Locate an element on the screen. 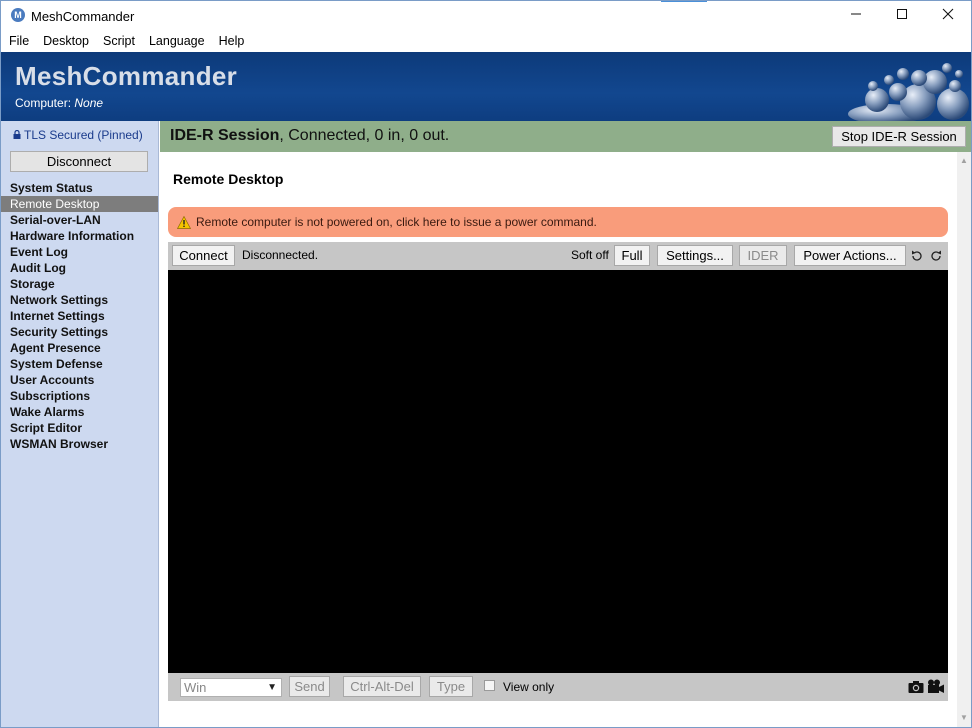 Image resolution: width=972 pixels, height=728 pixels. computer-value: None is located at coordinates (89, 103).